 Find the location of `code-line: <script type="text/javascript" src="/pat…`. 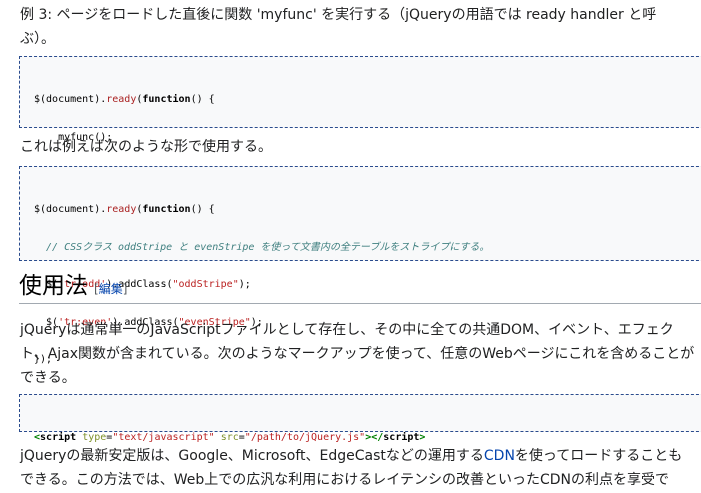

code-line: <script type="text/javascript" src="/pat… is located at coordinates (367, 438).